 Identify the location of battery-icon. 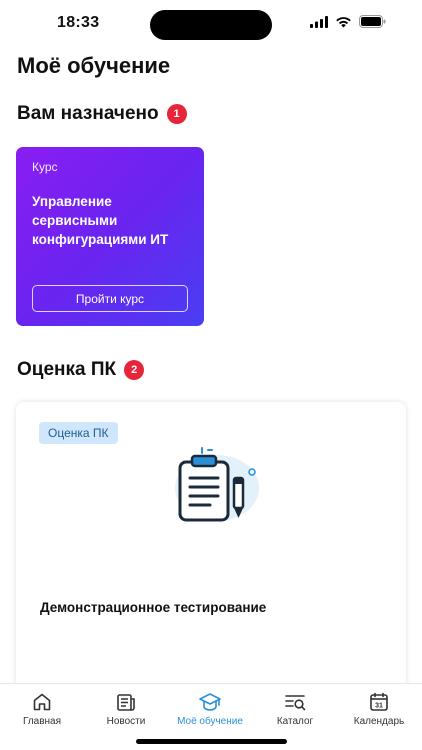
(372, 24).